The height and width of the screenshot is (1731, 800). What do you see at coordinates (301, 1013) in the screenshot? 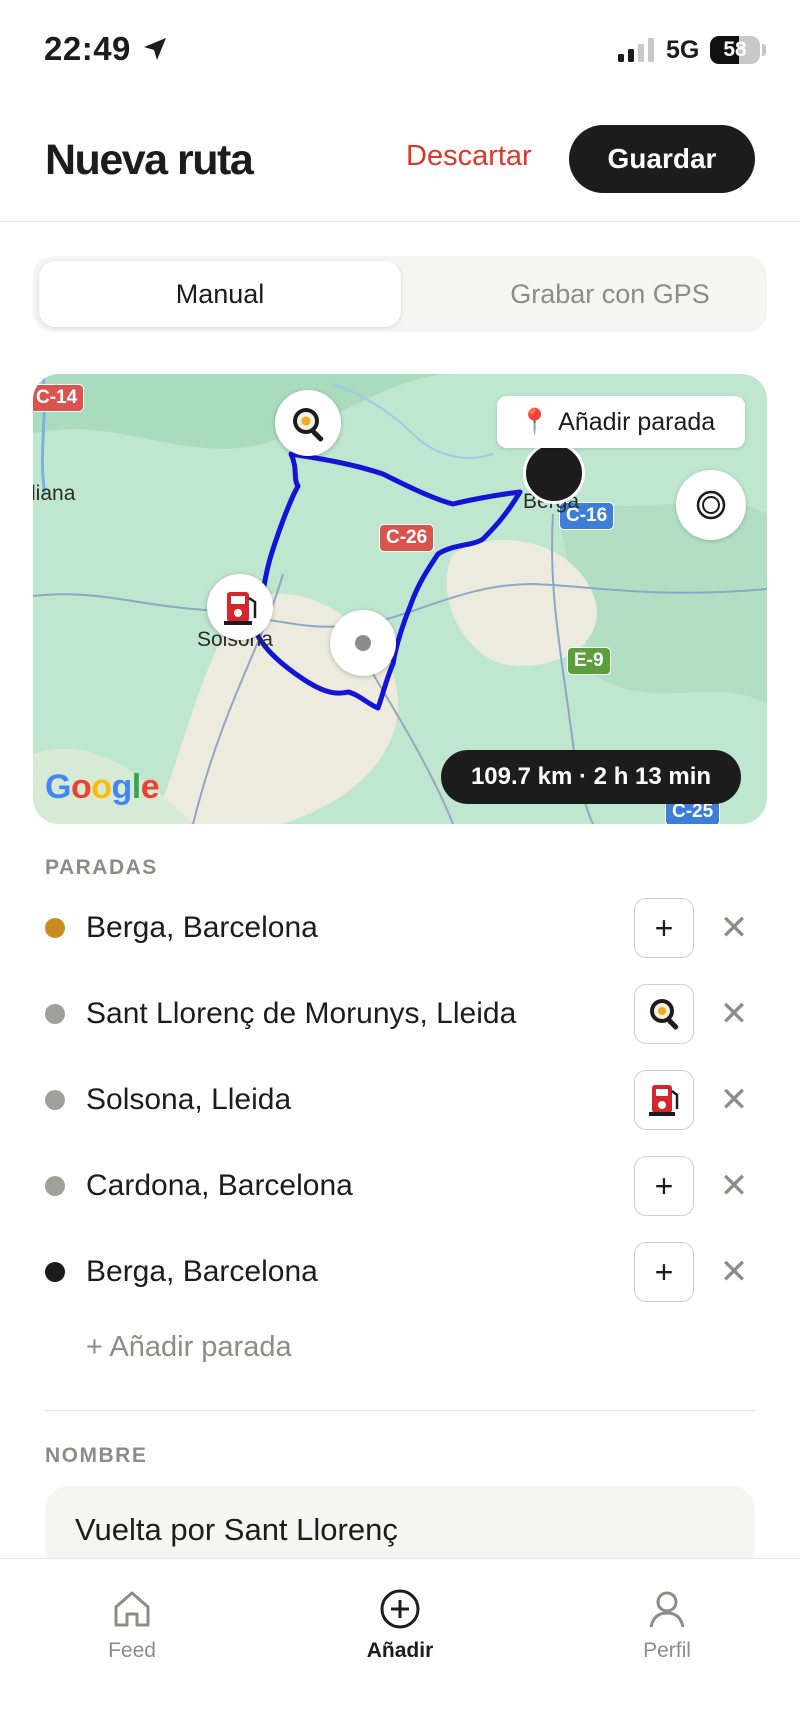
I see `stop-name: Sant Llorenç de Morunys, Lleida` at bounding box center [301, 1013].